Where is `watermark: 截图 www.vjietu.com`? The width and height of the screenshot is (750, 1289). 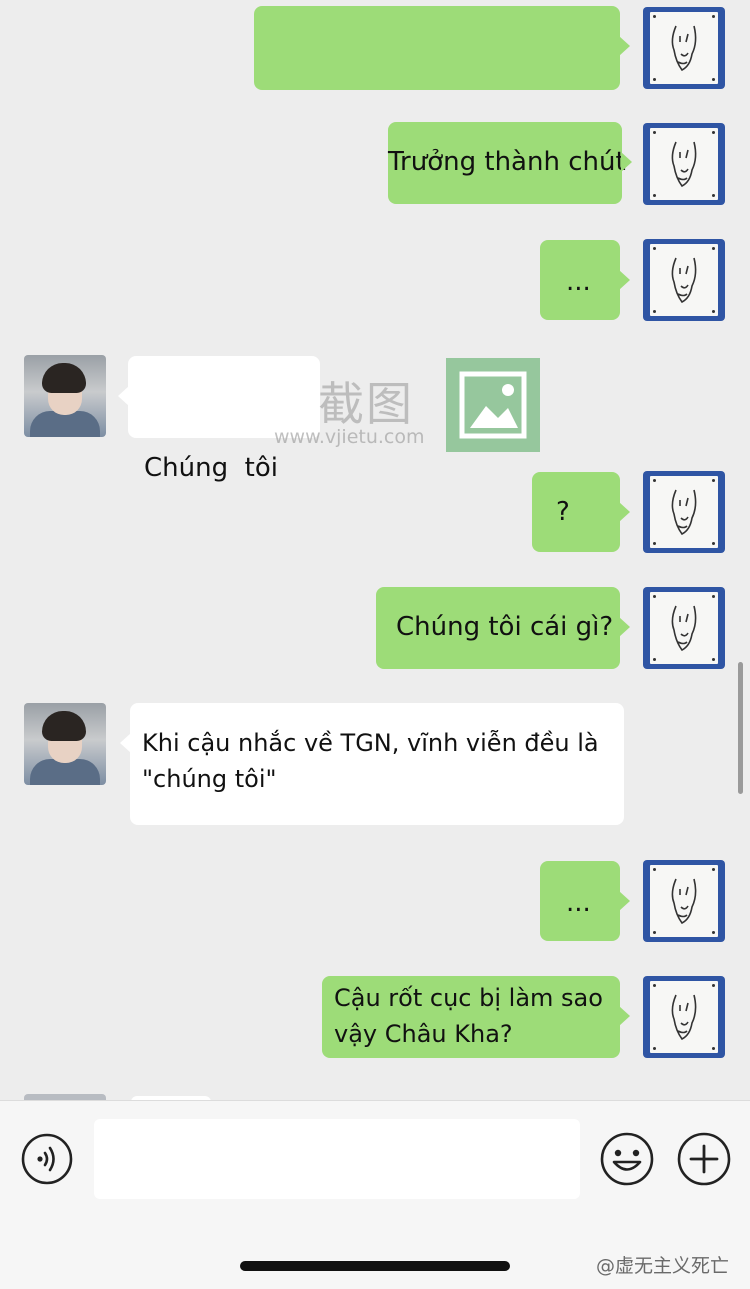
watermark: 截图 www.vjietu.com is located at coordinates (406, 406).